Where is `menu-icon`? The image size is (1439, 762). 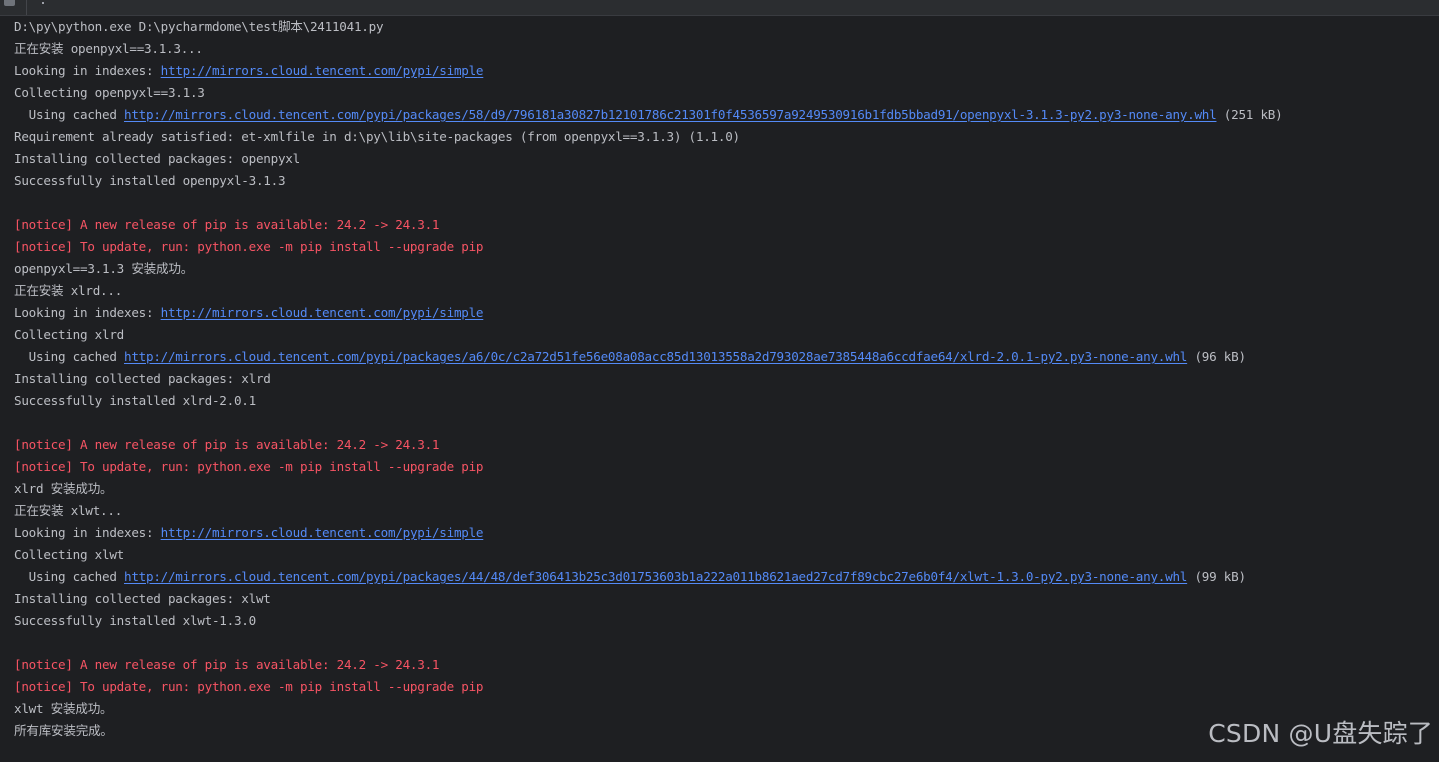 menu-icon is located at coordinates (9, 3).